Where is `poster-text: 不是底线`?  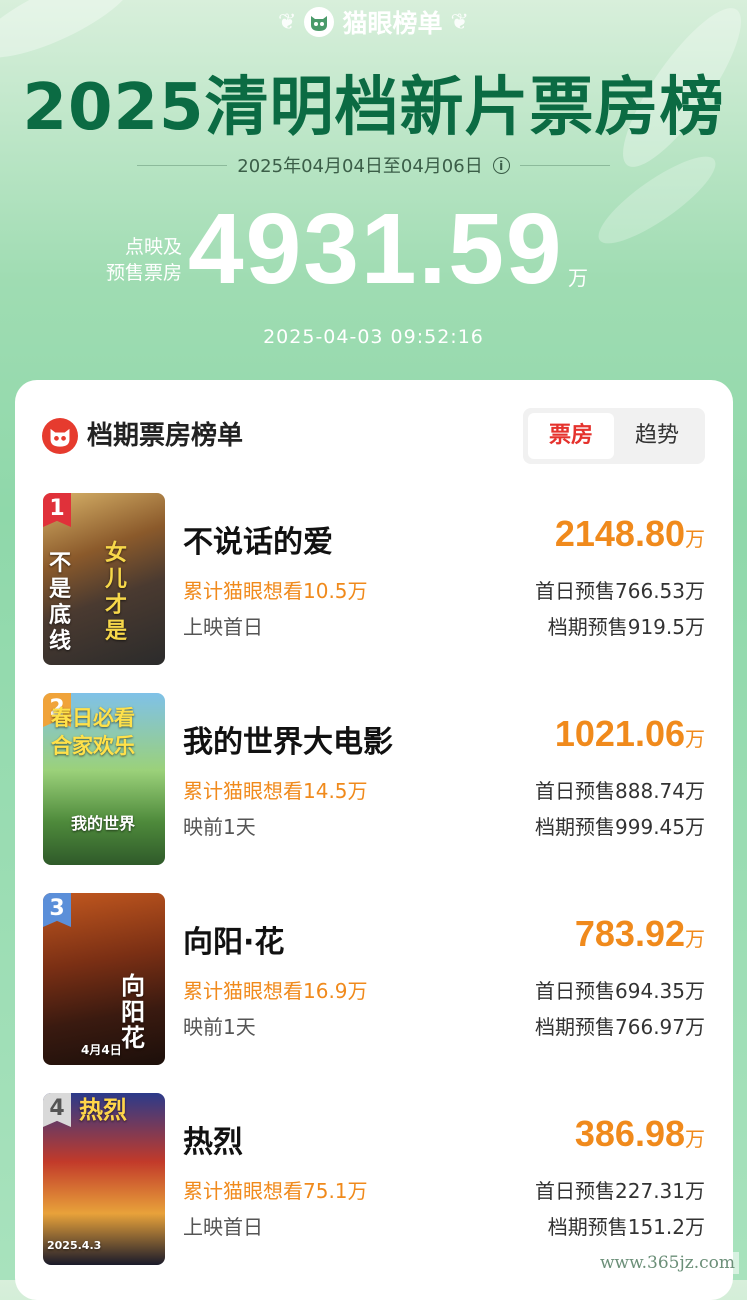
poster-text: 不是底线 is located at coordinates (60, 602).